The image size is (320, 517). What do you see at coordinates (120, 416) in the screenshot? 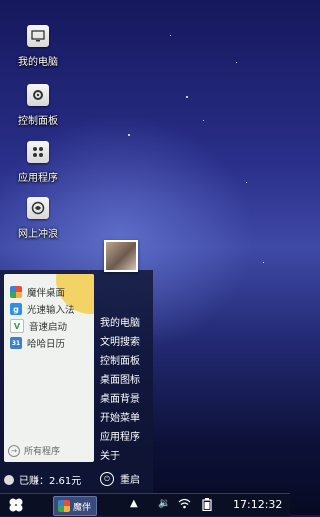
I see `menu-item-start-menu: 开始菜单` at bounding box center [120, 416].